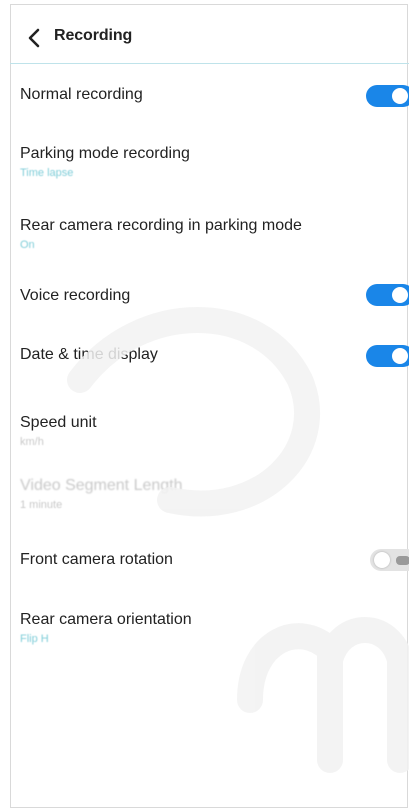 The image size is (409, 810). What do you see at coordinates (101, 485) in the screenshot?
I see `setting-label: Video Segment Length` at bounding box center [101, 485].